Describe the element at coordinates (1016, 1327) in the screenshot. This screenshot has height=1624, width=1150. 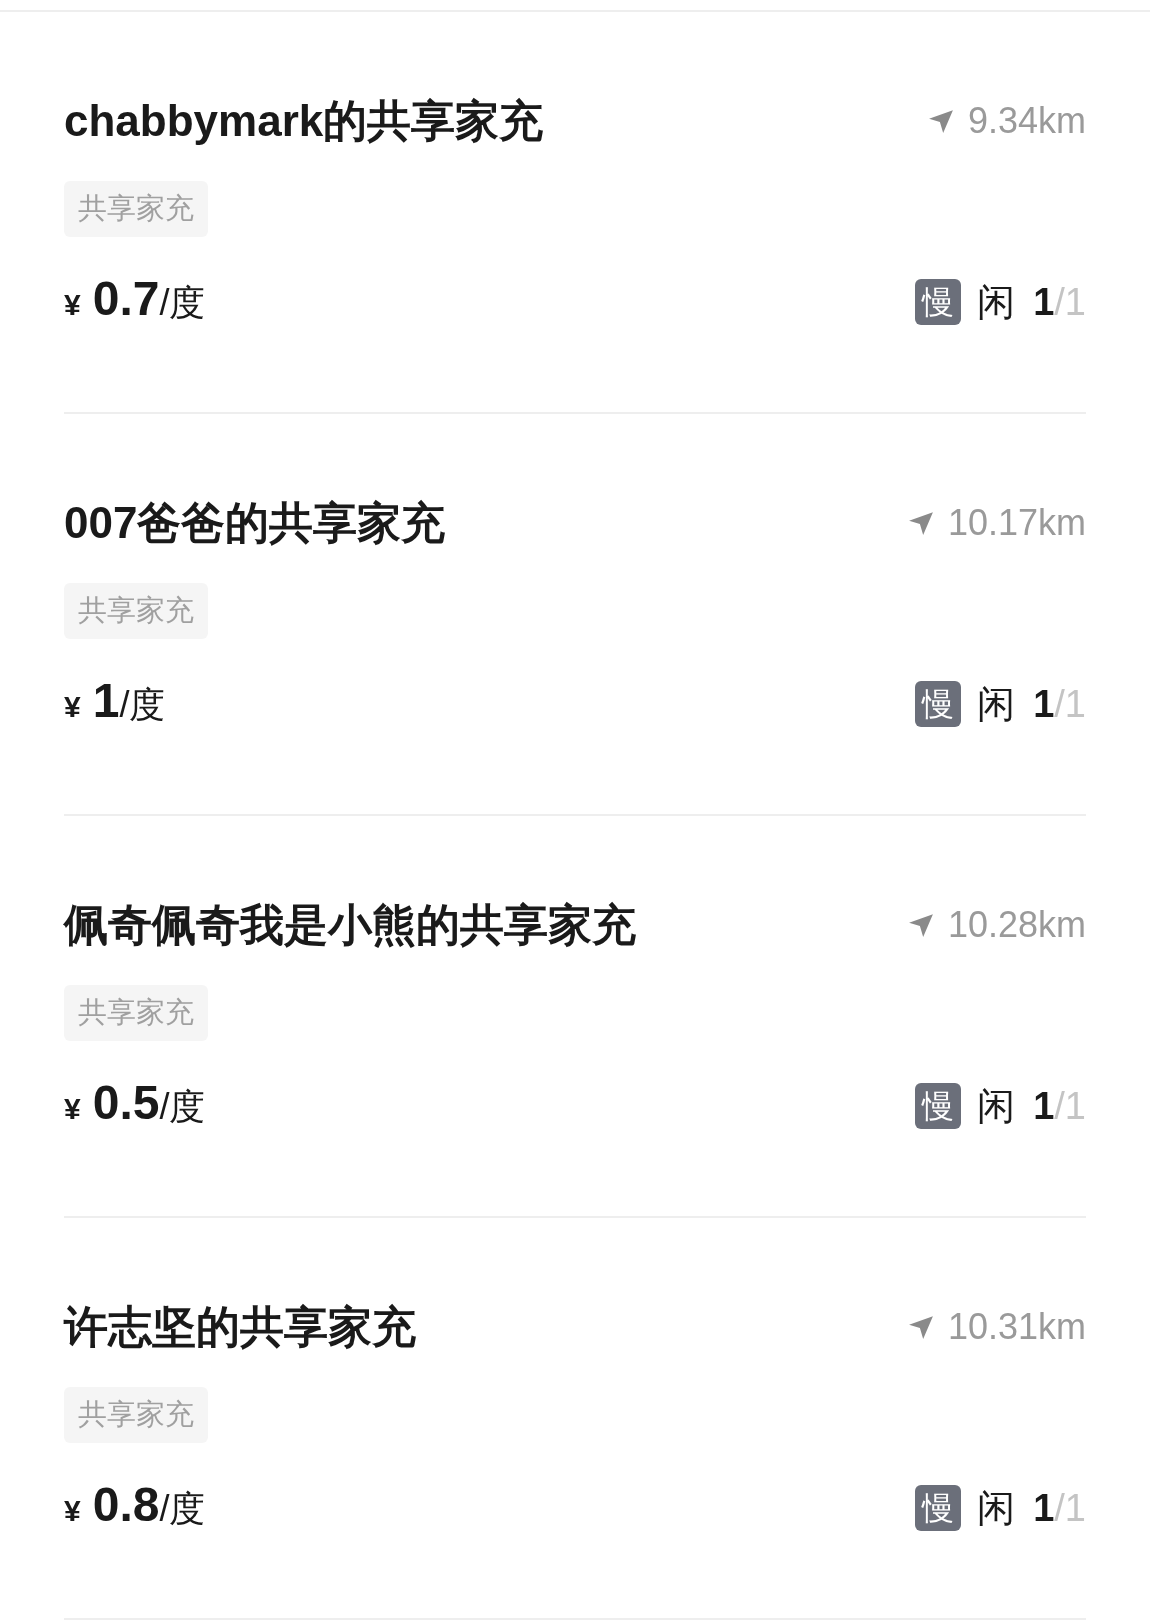
I see `distance: 10.31km` at that location.